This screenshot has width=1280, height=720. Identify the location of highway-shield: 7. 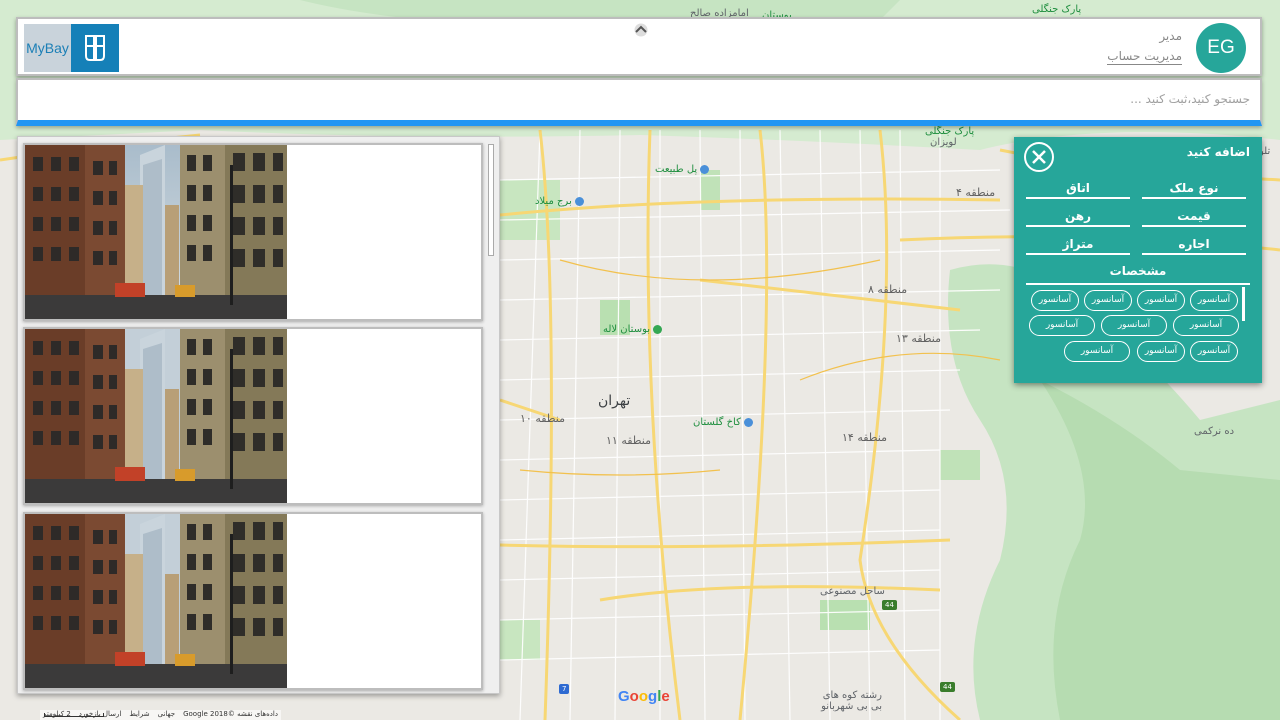
(564, 689).